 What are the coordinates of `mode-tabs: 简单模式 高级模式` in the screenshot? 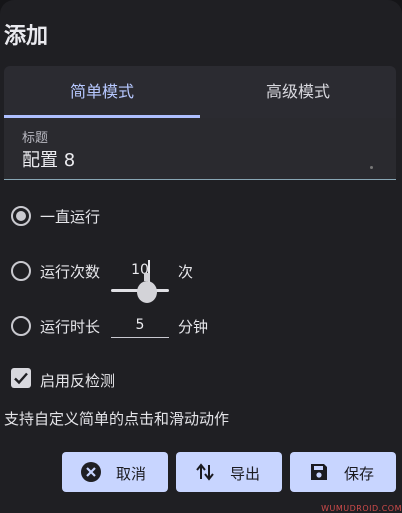 It's located at (200, 92).